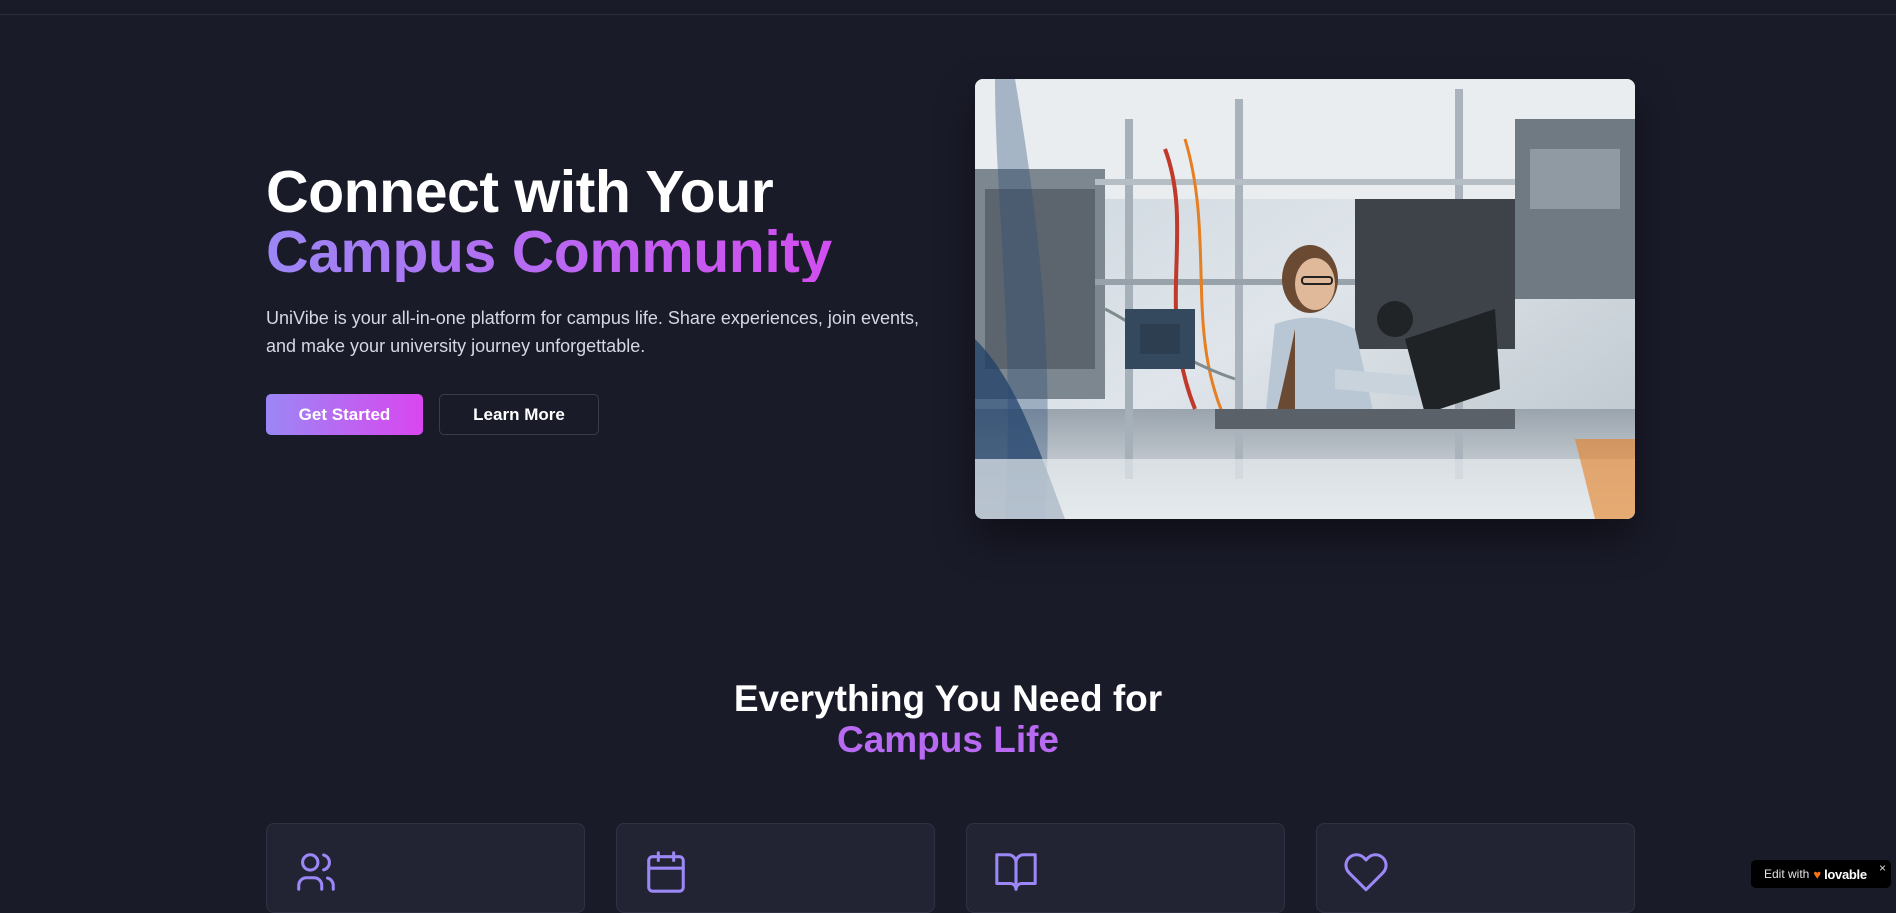  What do you see at coordinates (425, 868) in the screenshot?
I see `feature-card-users` at bounding box center [425, 868].